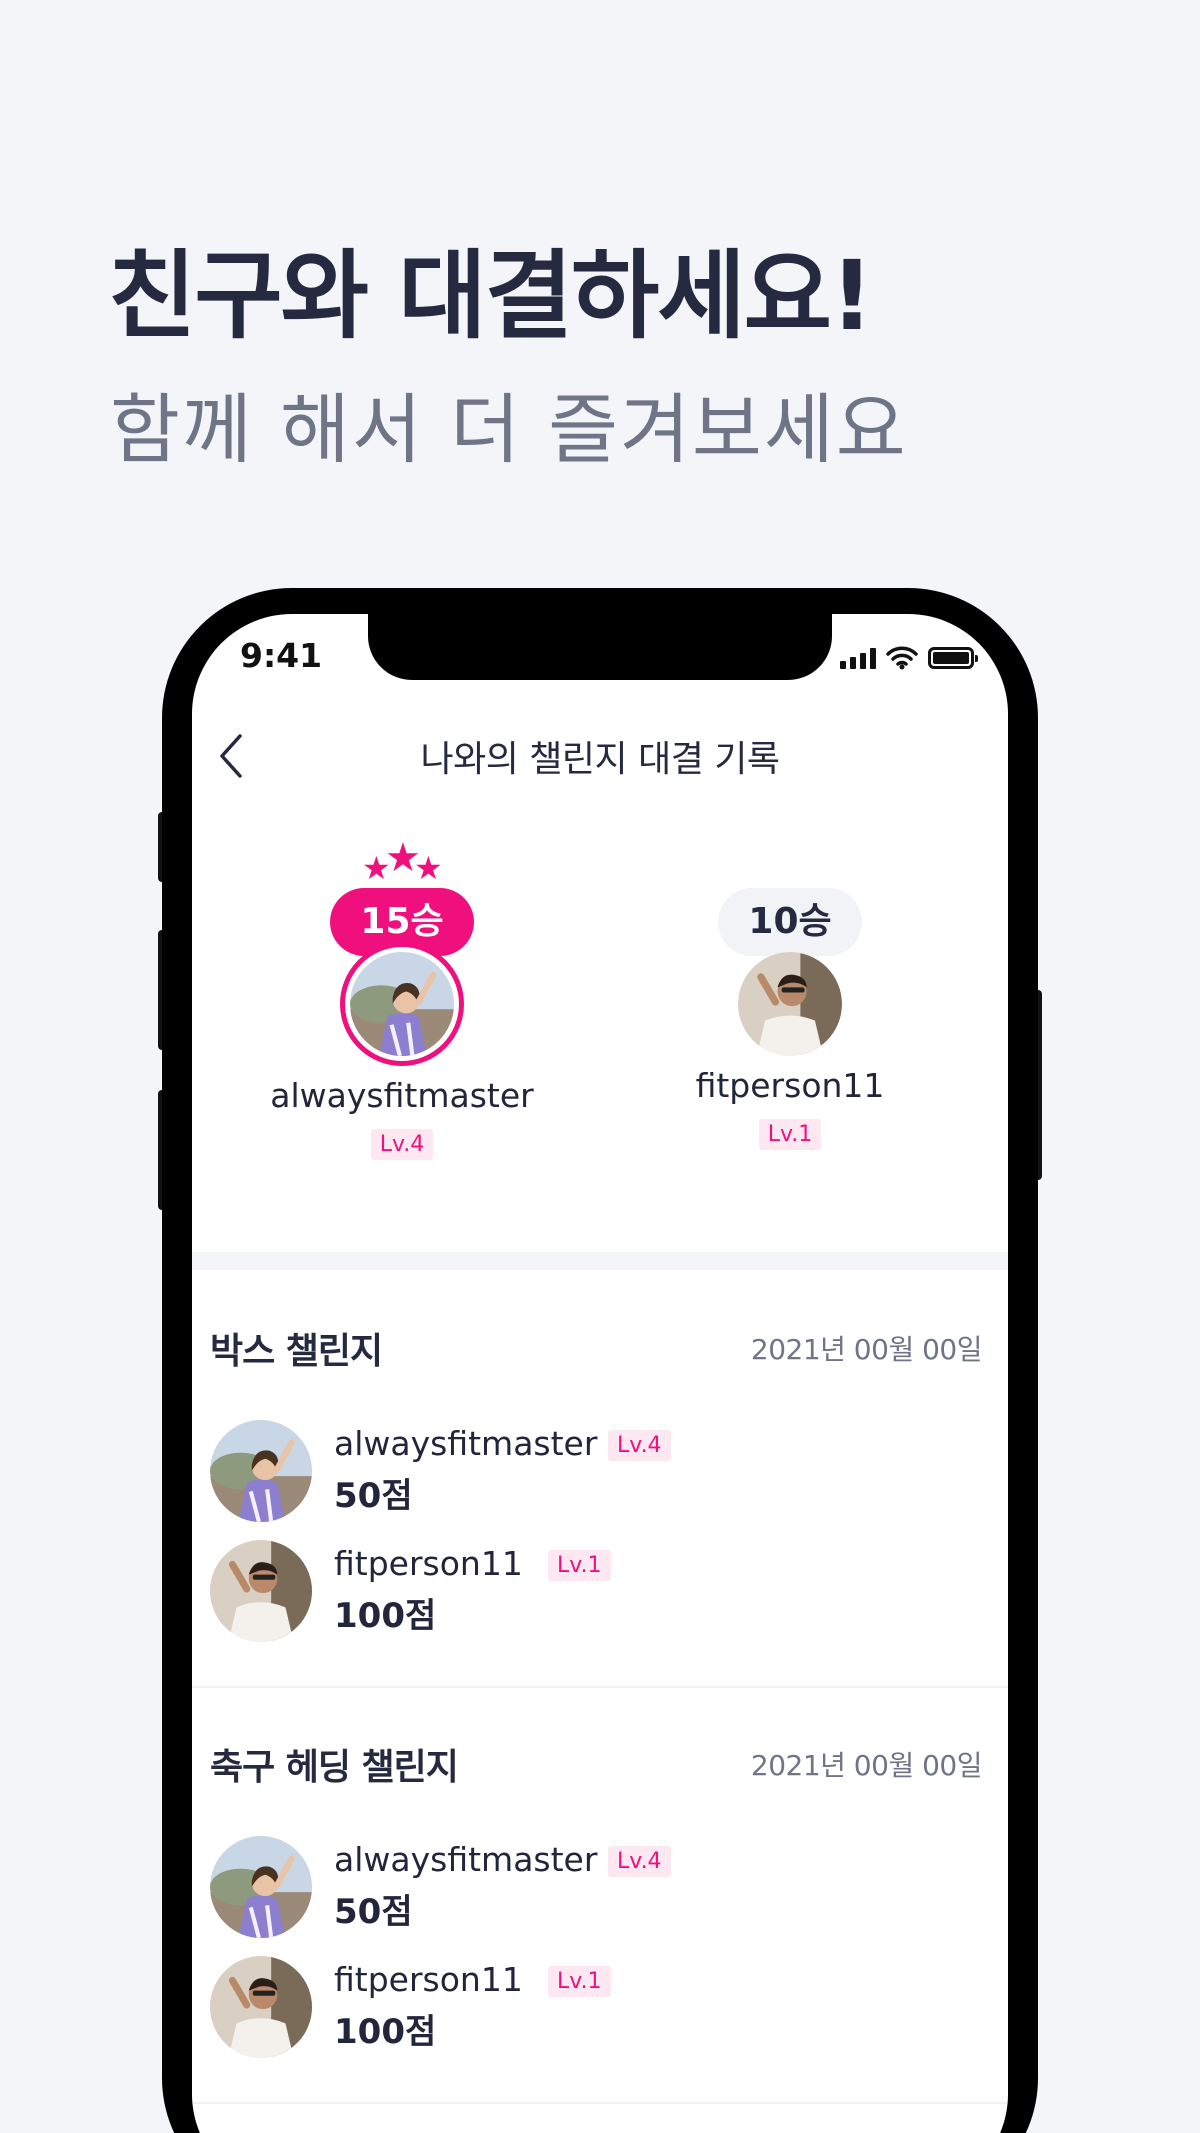 This screenshot has height=2133, width=1200. I want to click on promo-subtitle: 함께 해서 더 즐겨보세요, so click(509, 429).